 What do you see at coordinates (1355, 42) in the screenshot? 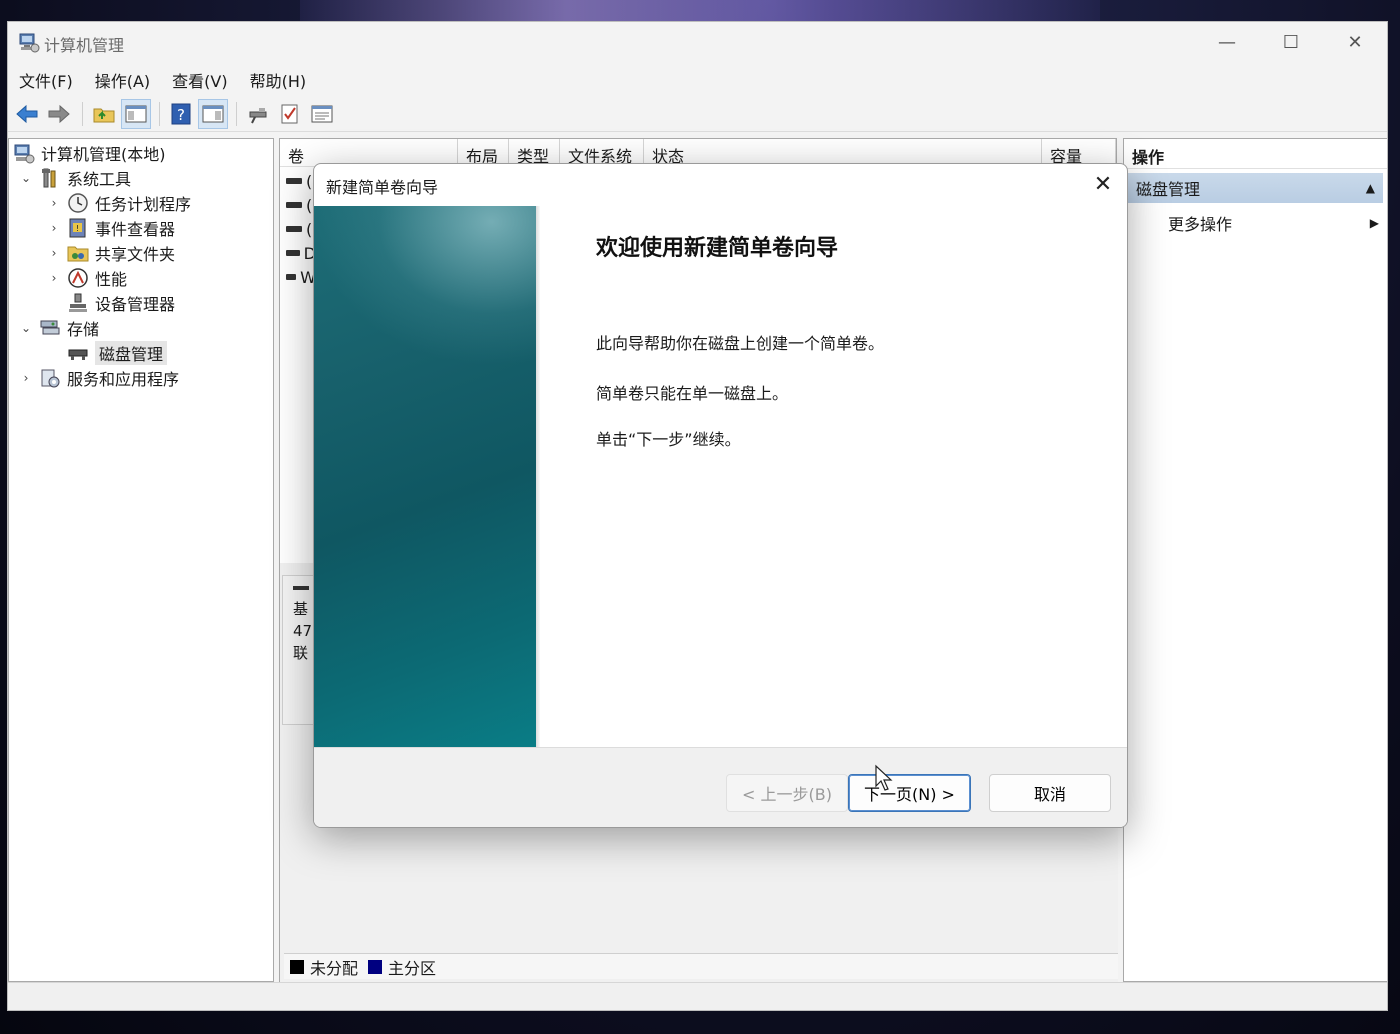
I see `close-window-button: ✕` at bounding box center [1355, 42].